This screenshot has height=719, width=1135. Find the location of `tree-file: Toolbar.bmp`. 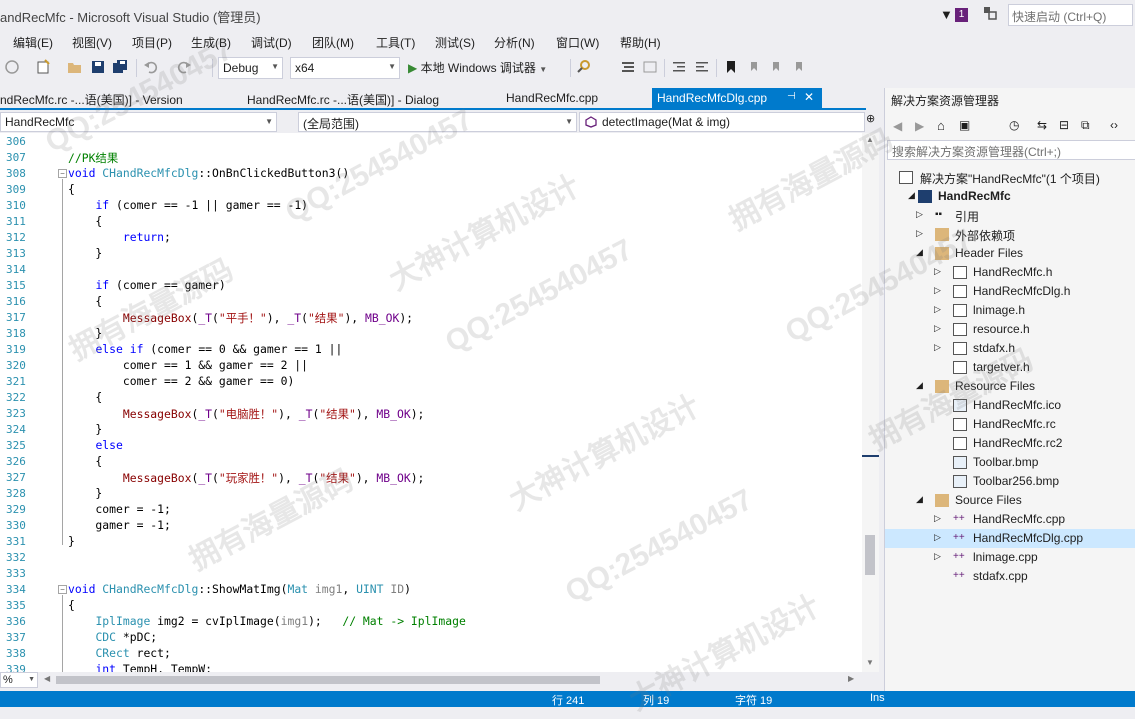

tree-file: Toolbar.bmp is located at coordinates (1010, 462).